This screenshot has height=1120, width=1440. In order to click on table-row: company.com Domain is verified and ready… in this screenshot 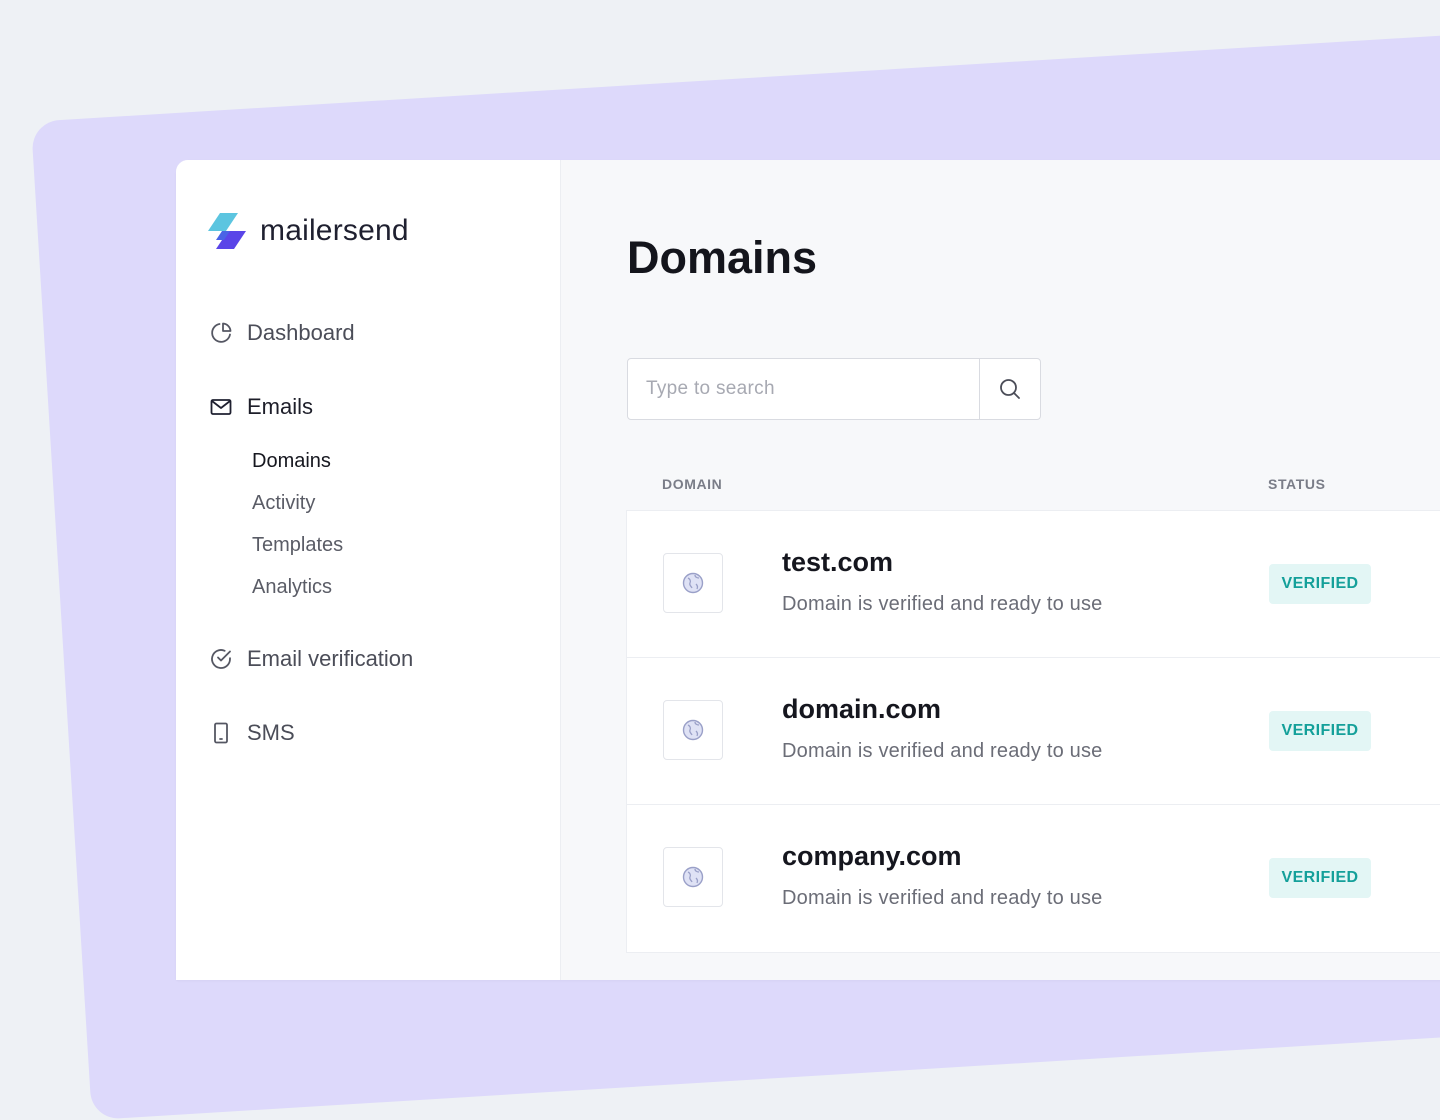, I will do `click(1033, 878)`.